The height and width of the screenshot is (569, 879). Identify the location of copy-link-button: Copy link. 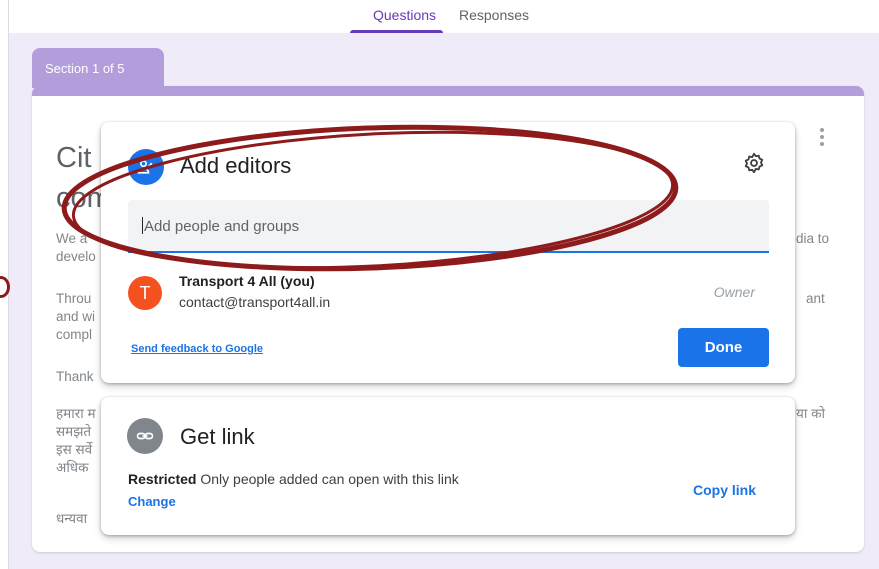
(724, 490).